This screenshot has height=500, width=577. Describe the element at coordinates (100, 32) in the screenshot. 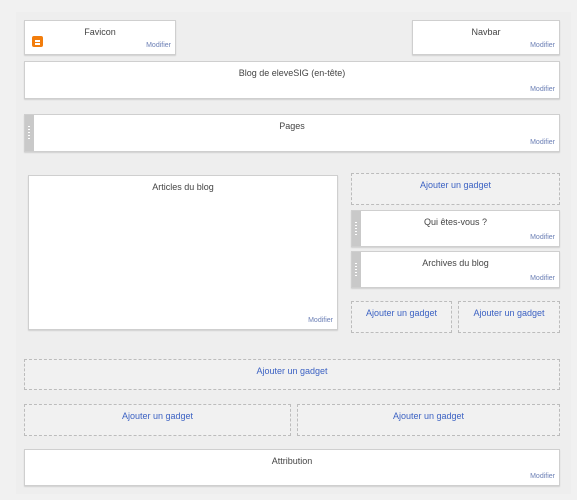

I see `widget-title: Favicon` at that location.